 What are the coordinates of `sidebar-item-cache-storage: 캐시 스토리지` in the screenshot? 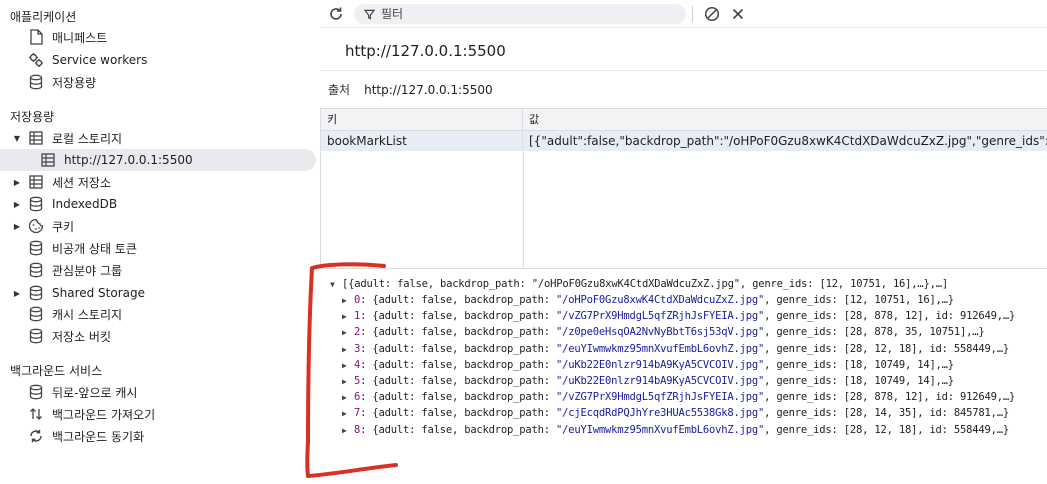 It's located at (75, 314).